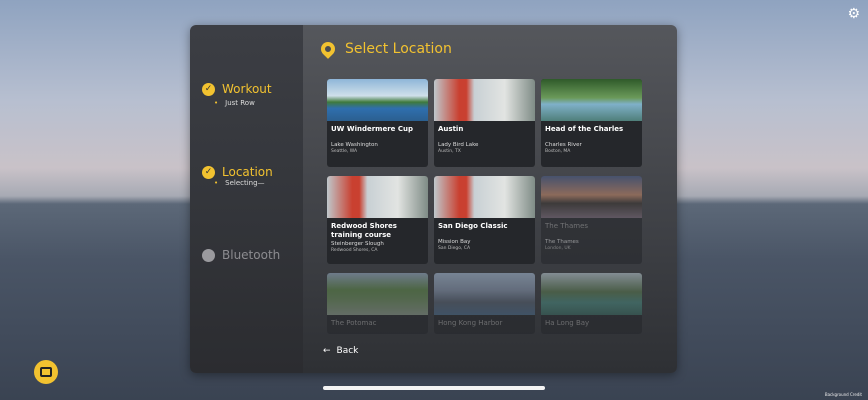 This screenshot has width=868, height=400. Describe the element at coordinates (247, 172) in the screenshot. I see `step-label: Location` at that location.